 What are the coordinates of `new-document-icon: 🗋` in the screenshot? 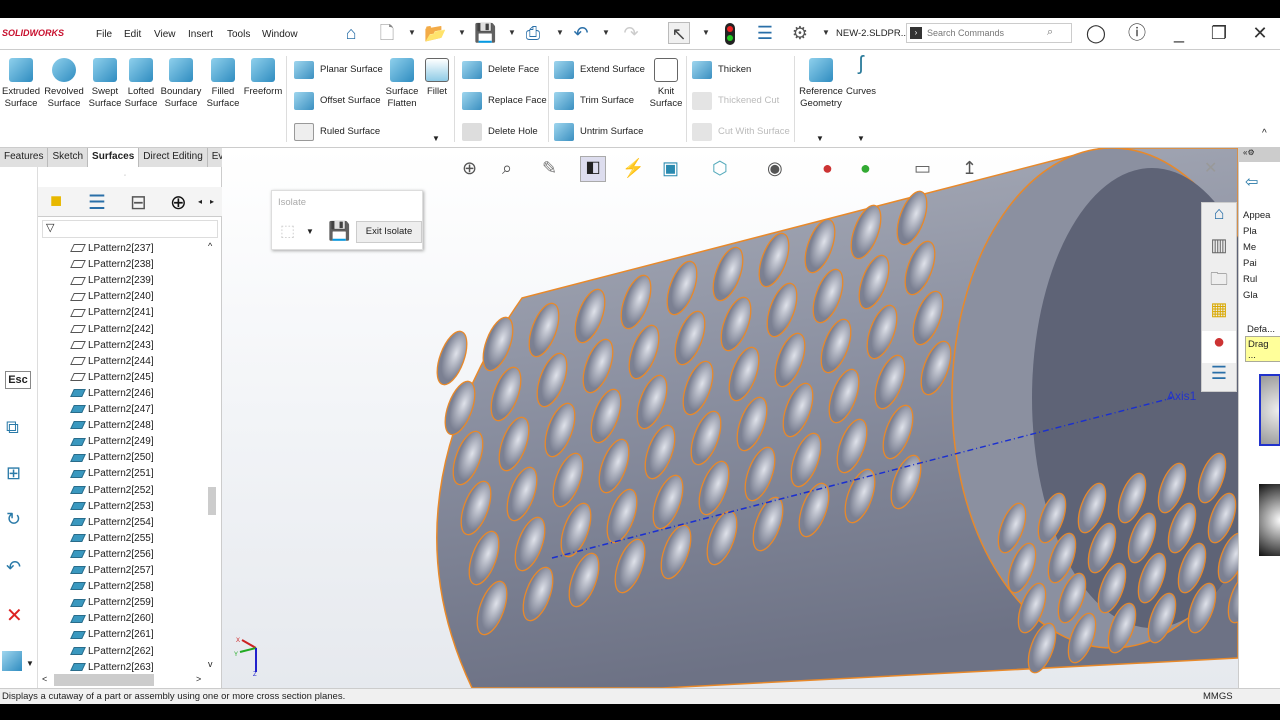 It's located at (387, 33).